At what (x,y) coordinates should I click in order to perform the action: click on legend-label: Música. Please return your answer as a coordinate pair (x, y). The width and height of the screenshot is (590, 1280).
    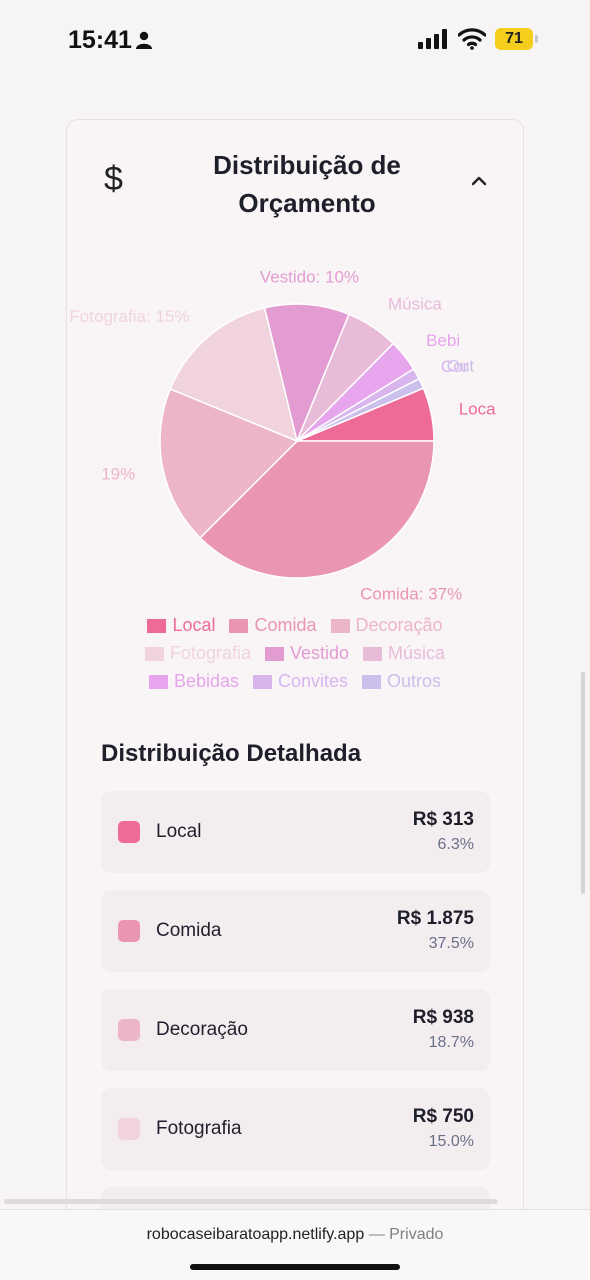
    Looking at the image, I should click on (417, 653).